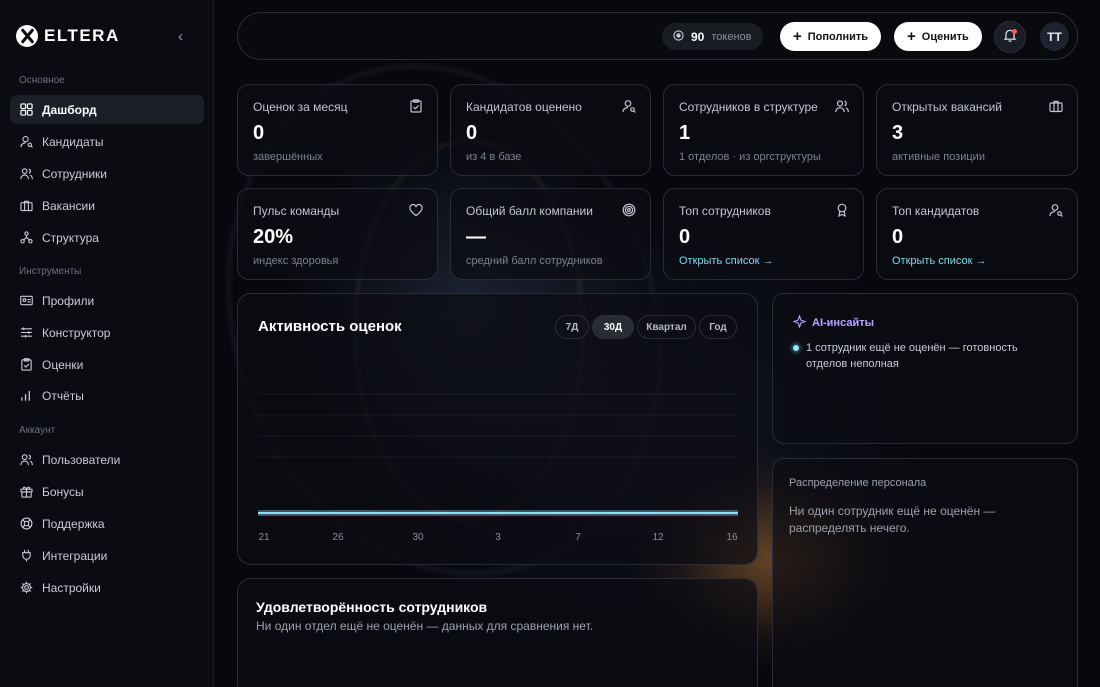  Describe the element at coordinates (945, 36) in the screenshot. I see `evaluate-label: Оценить` at that location.